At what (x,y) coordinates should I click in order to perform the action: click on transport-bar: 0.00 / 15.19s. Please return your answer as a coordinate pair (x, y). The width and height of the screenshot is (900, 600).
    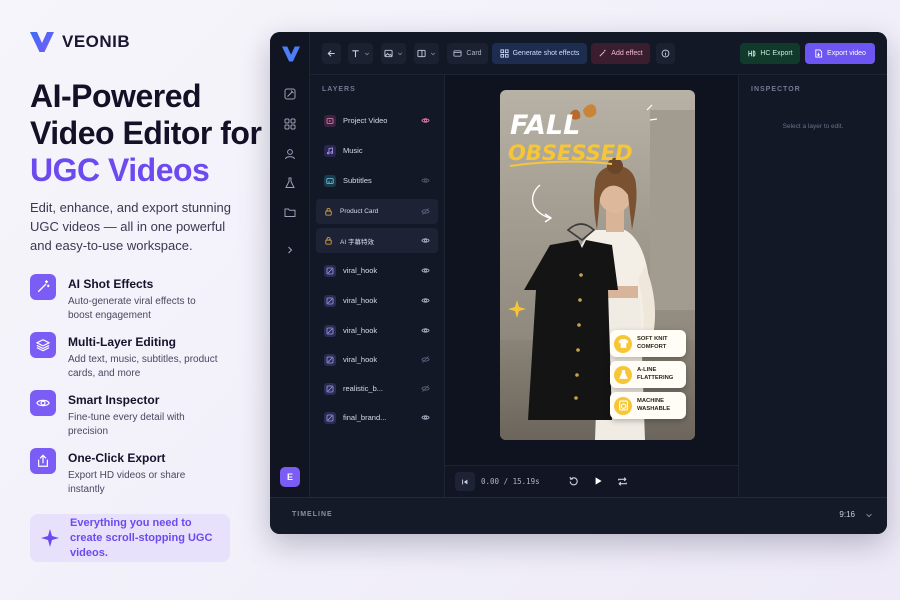
    Looking at the image, I should click on (591, 481).